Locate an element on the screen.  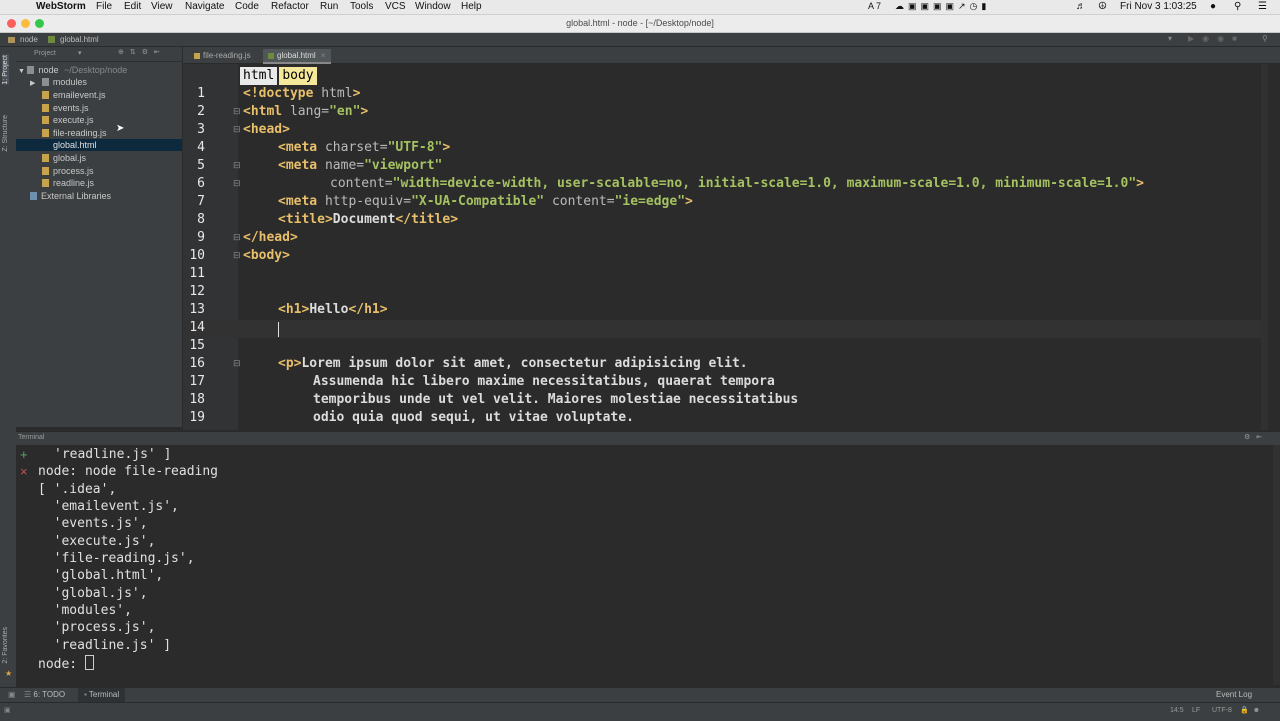
tree-file-process: process.js is located at coordinates (68, 171).